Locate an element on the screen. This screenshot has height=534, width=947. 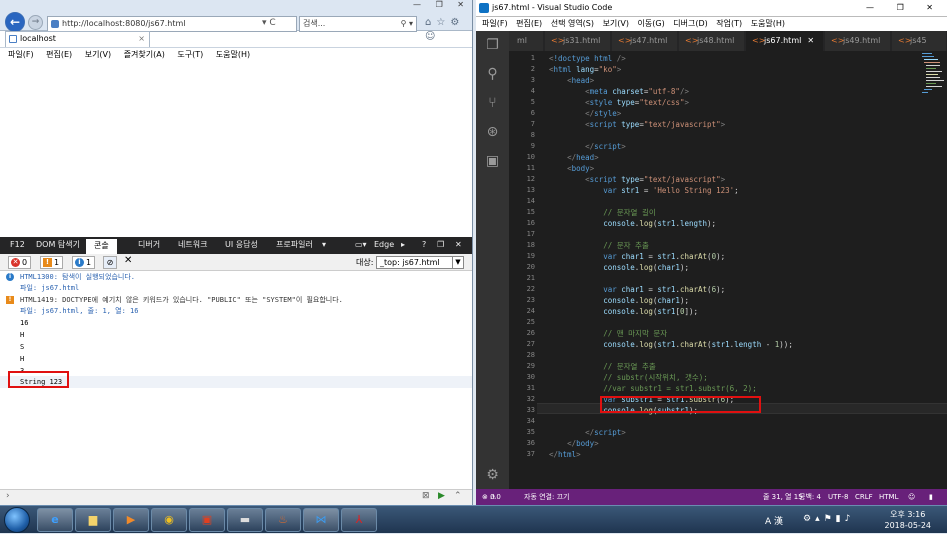
language-mode: HTML is located at coordinates (888, 497).